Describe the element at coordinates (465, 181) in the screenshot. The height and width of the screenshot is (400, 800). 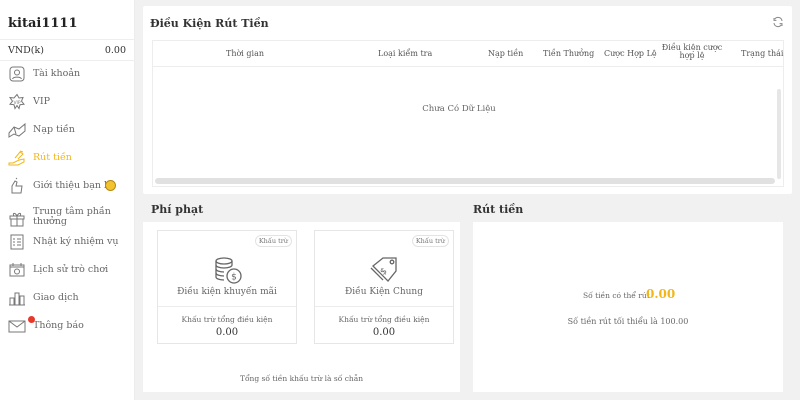
I see `horizontal-scrollbar` at that location.